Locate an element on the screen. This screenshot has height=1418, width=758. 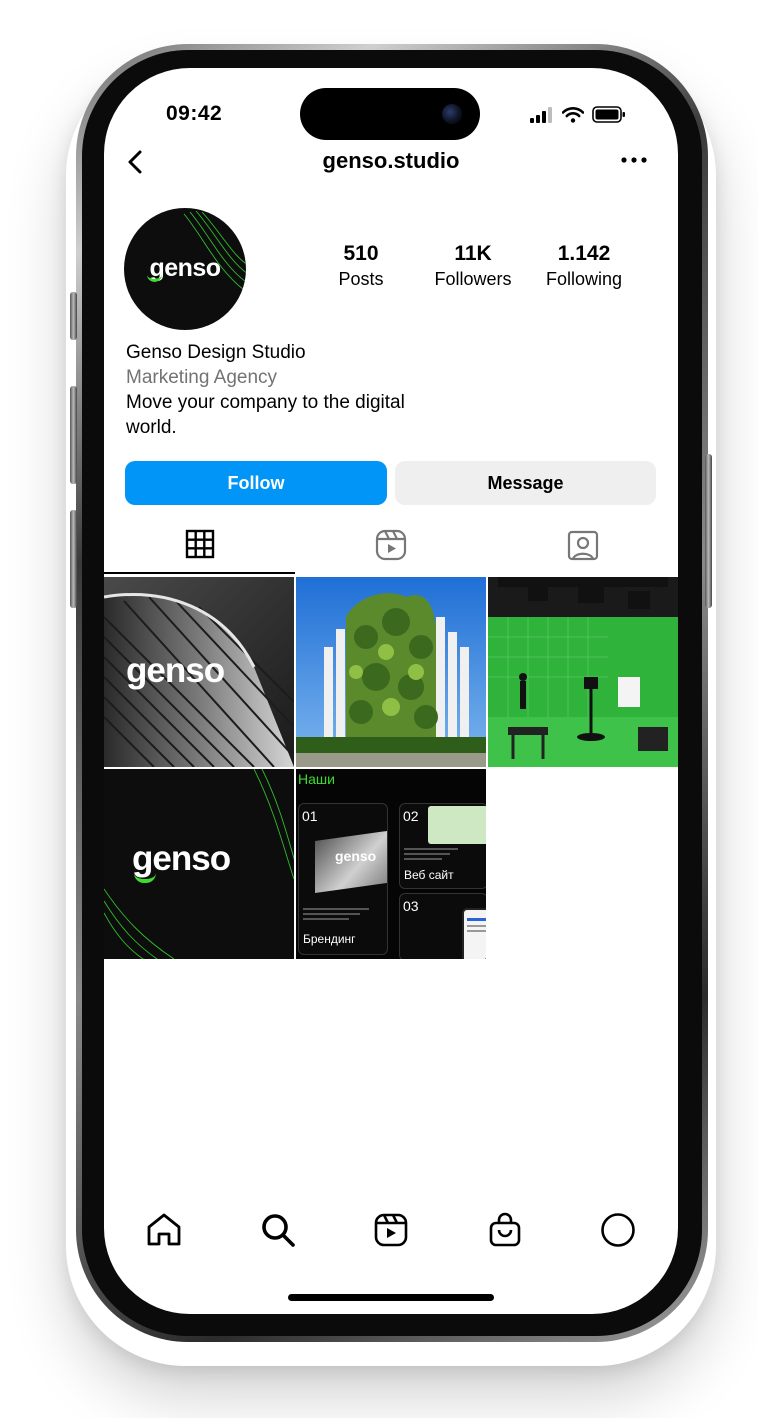
post-1-logo-text: genso is located at coordinates (175, 670).